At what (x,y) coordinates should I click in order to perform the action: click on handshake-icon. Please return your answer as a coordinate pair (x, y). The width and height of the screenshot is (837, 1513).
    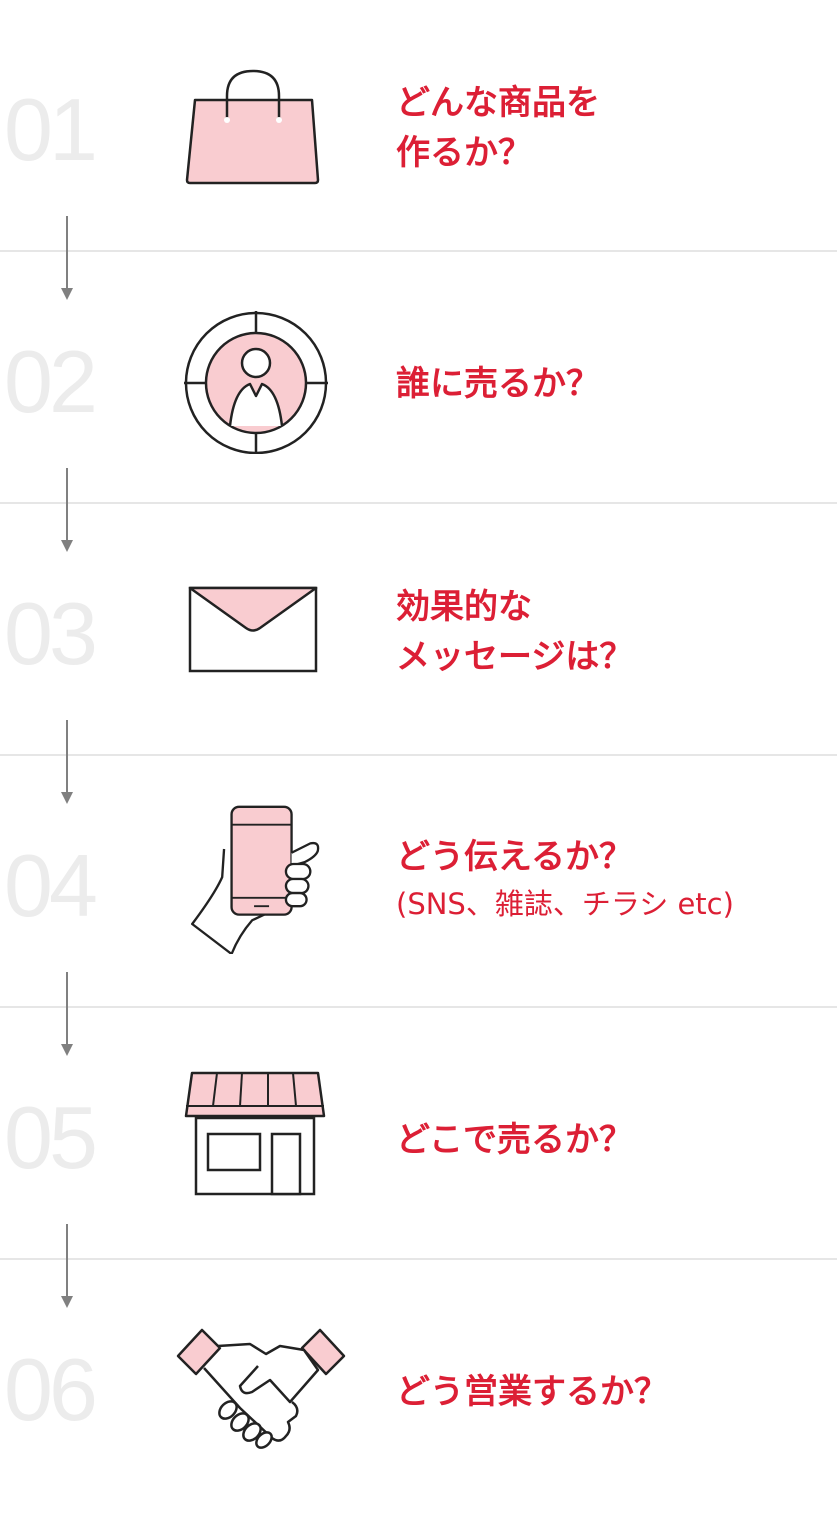
    Looking at the image, I should click on (261, 1393).